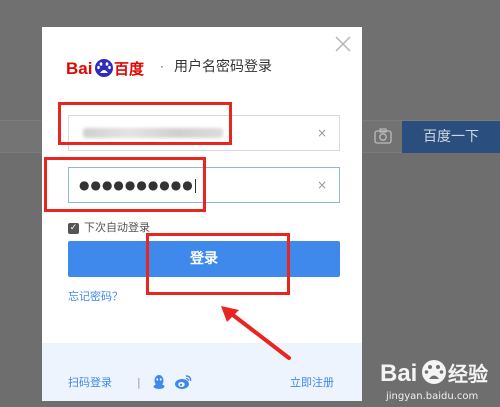 This screenshot has width=500, height=407. I want to click on svg-text: 经验, so click(468, 374).